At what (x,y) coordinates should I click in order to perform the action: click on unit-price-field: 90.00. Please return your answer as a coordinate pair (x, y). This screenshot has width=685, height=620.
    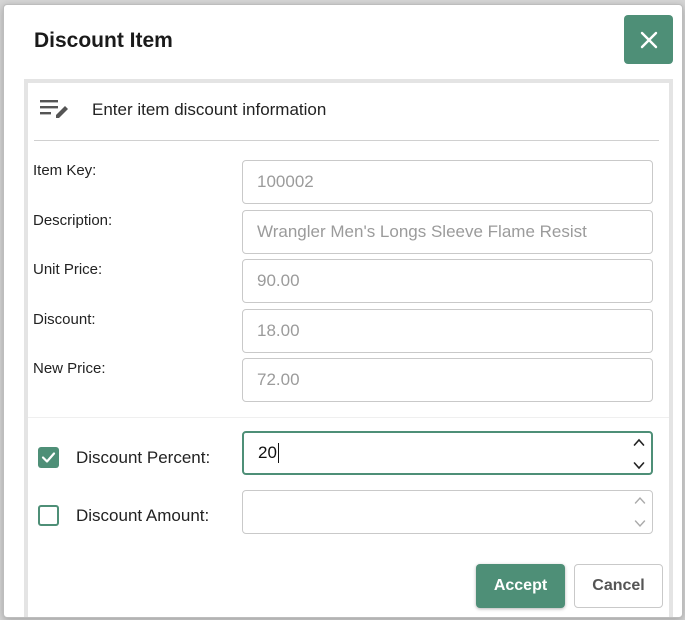
    Looking at the image, I should click on (447, 281).